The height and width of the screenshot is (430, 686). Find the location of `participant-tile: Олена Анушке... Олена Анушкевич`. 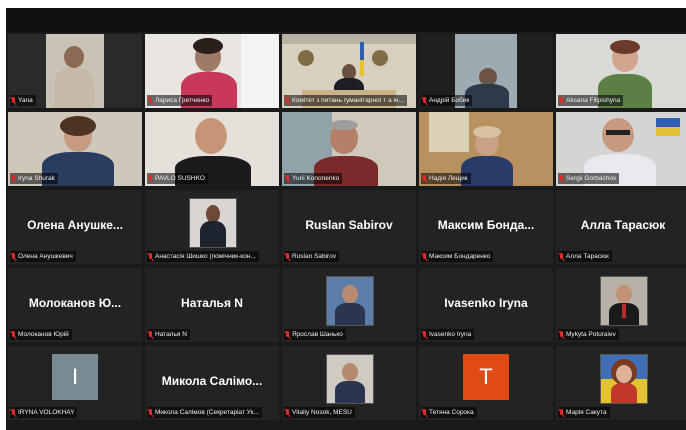

participant-tile: Олена Анушке... Олена Анушкевич is located at coordinates (75, 227).